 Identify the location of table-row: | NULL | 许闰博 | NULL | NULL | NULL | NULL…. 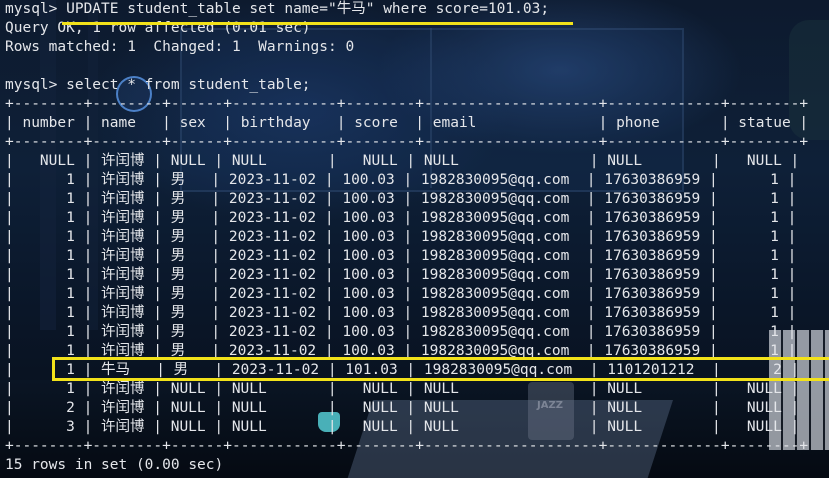
(402, 161).